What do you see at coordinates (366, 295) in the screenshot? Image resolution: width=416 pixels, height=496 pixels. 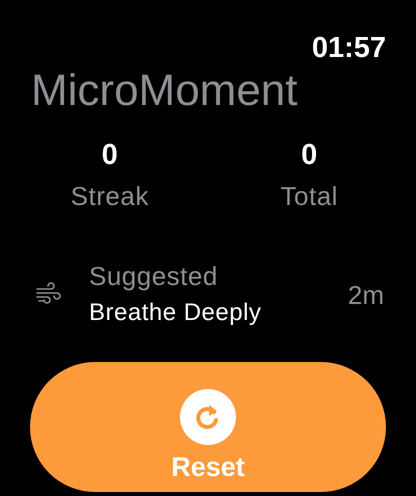 I see `duration-label: 2m` at bounding box center [366, 295].